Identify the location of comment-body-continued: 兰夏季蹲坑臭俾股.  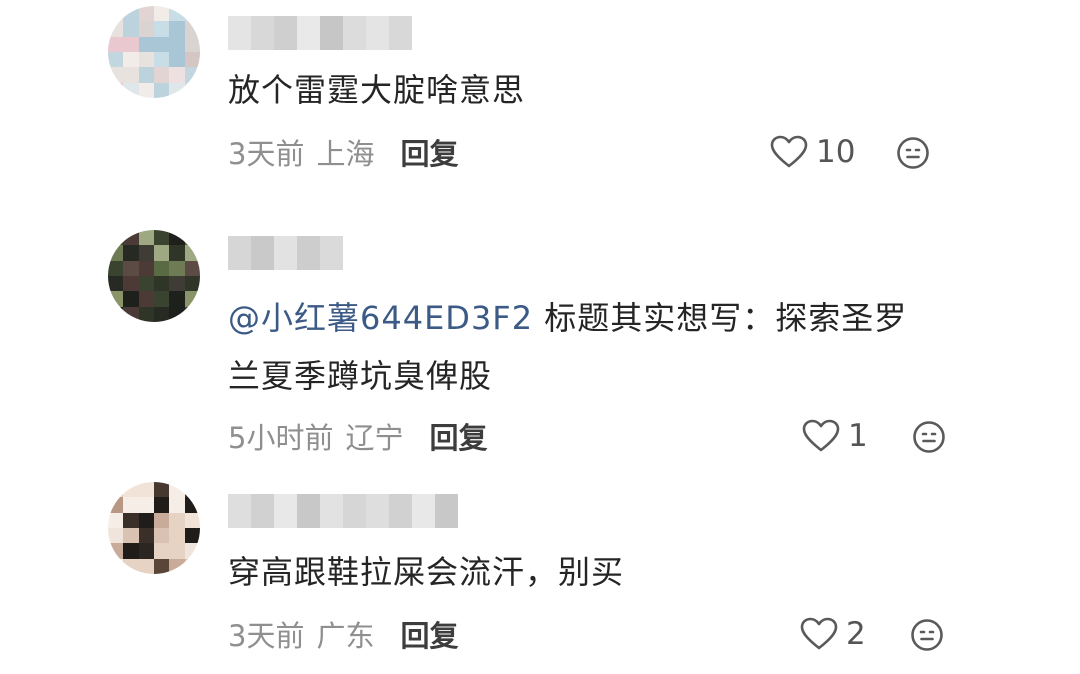
(360, 376).